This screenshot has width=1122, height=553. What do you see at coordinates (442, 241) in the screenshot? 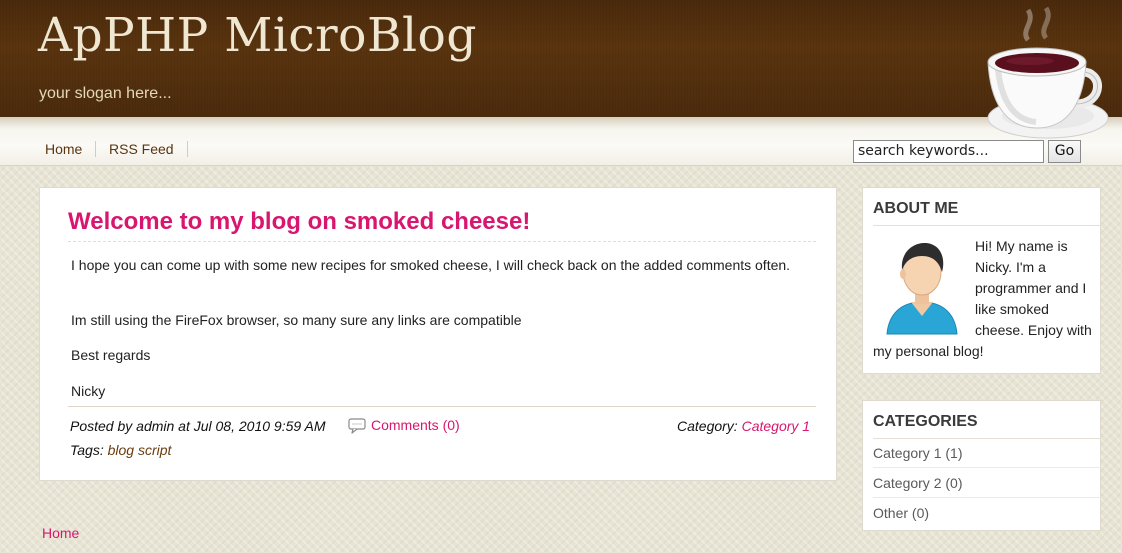
I see `title-divider` at bounding box center [442, 241].